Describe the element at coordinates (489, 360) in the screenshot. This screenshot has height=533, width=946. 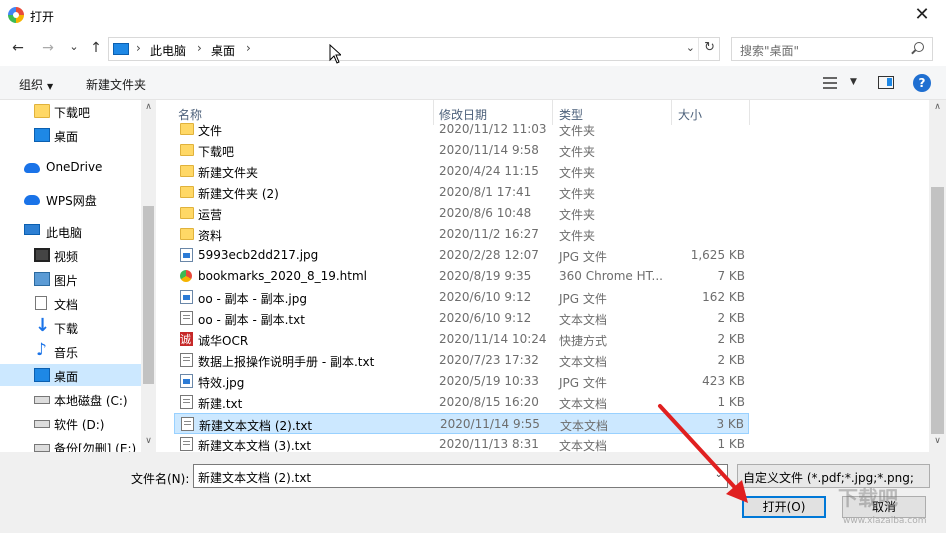
I see `file-date: 2020/7/23 17:32` at that location.